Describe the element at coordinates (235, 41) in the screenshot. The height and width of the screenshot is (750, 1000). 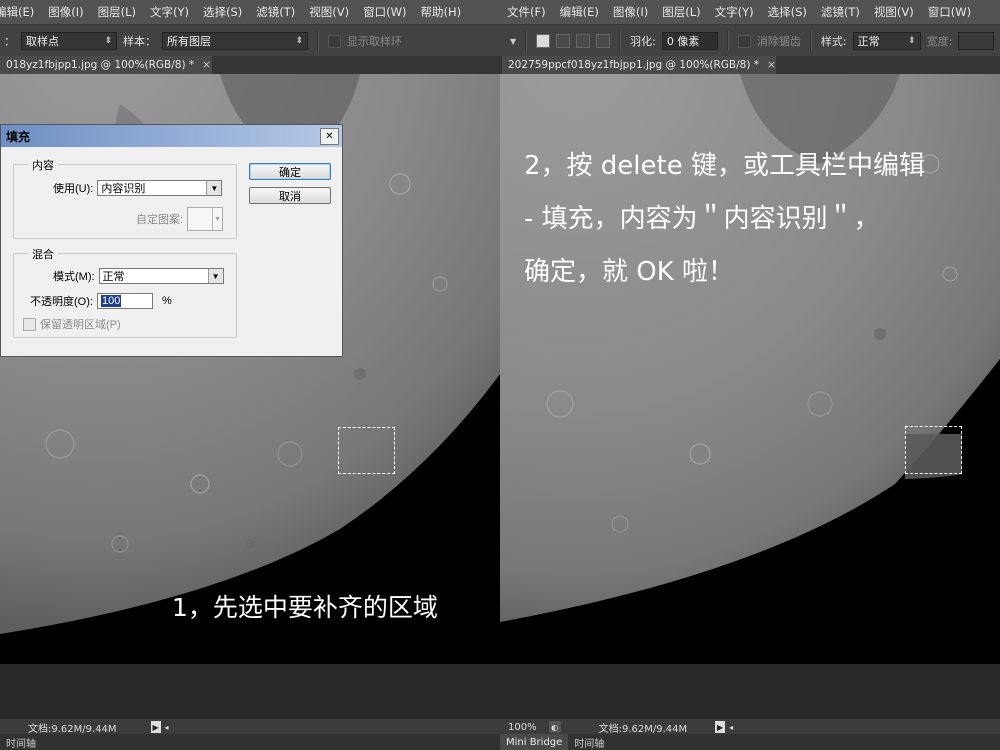
I see `sample-select: 所有图层 ⬍` at that location.